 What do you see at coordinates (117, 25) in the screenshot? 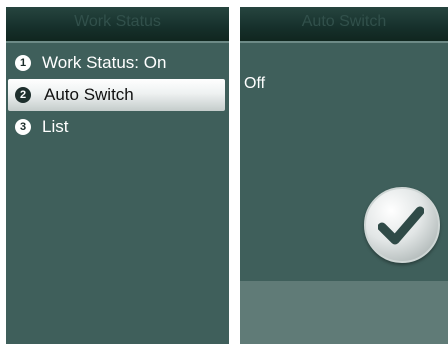
I see `work-status-title: Work Status` at bounding box center [117, 25].